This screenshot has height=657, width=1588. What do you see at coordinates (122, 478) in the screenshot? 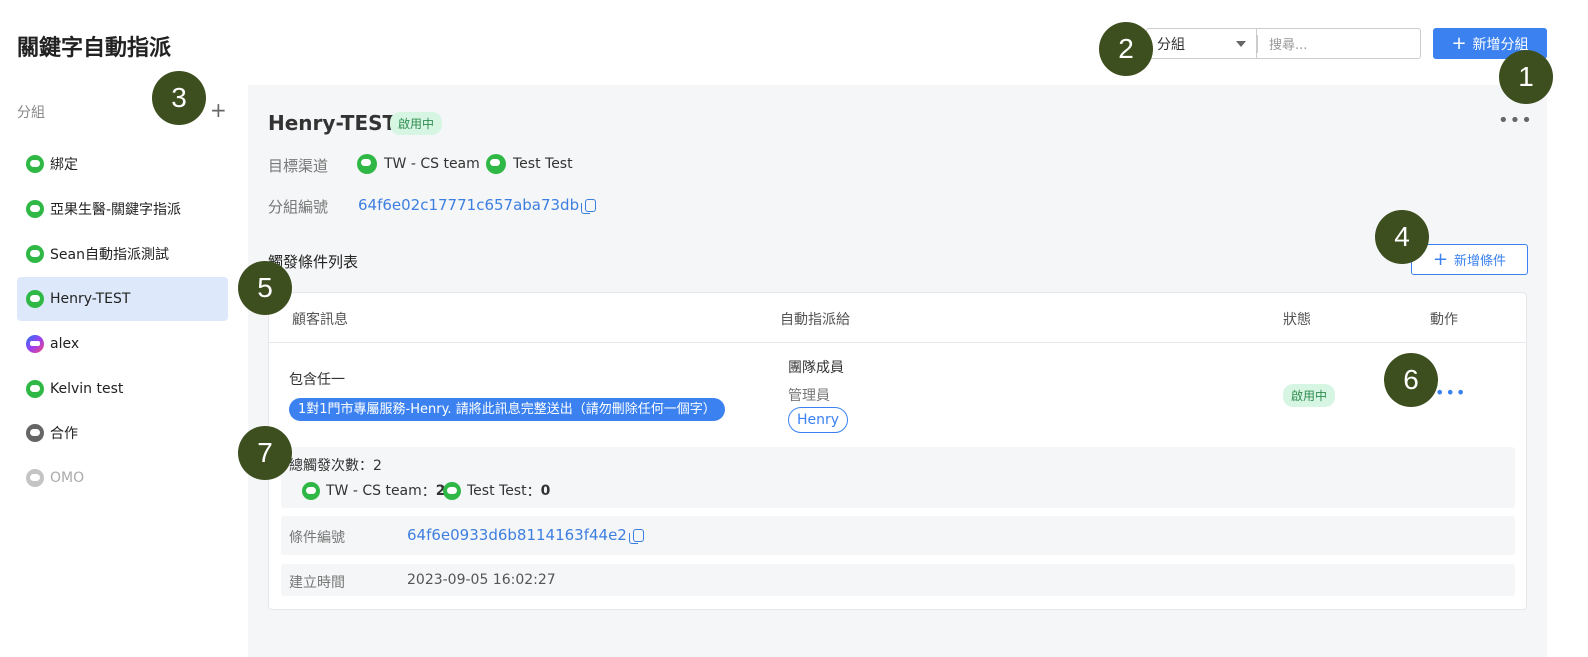
I see `sidebar-item-omo: OMO` at bounding box center [122, 478].